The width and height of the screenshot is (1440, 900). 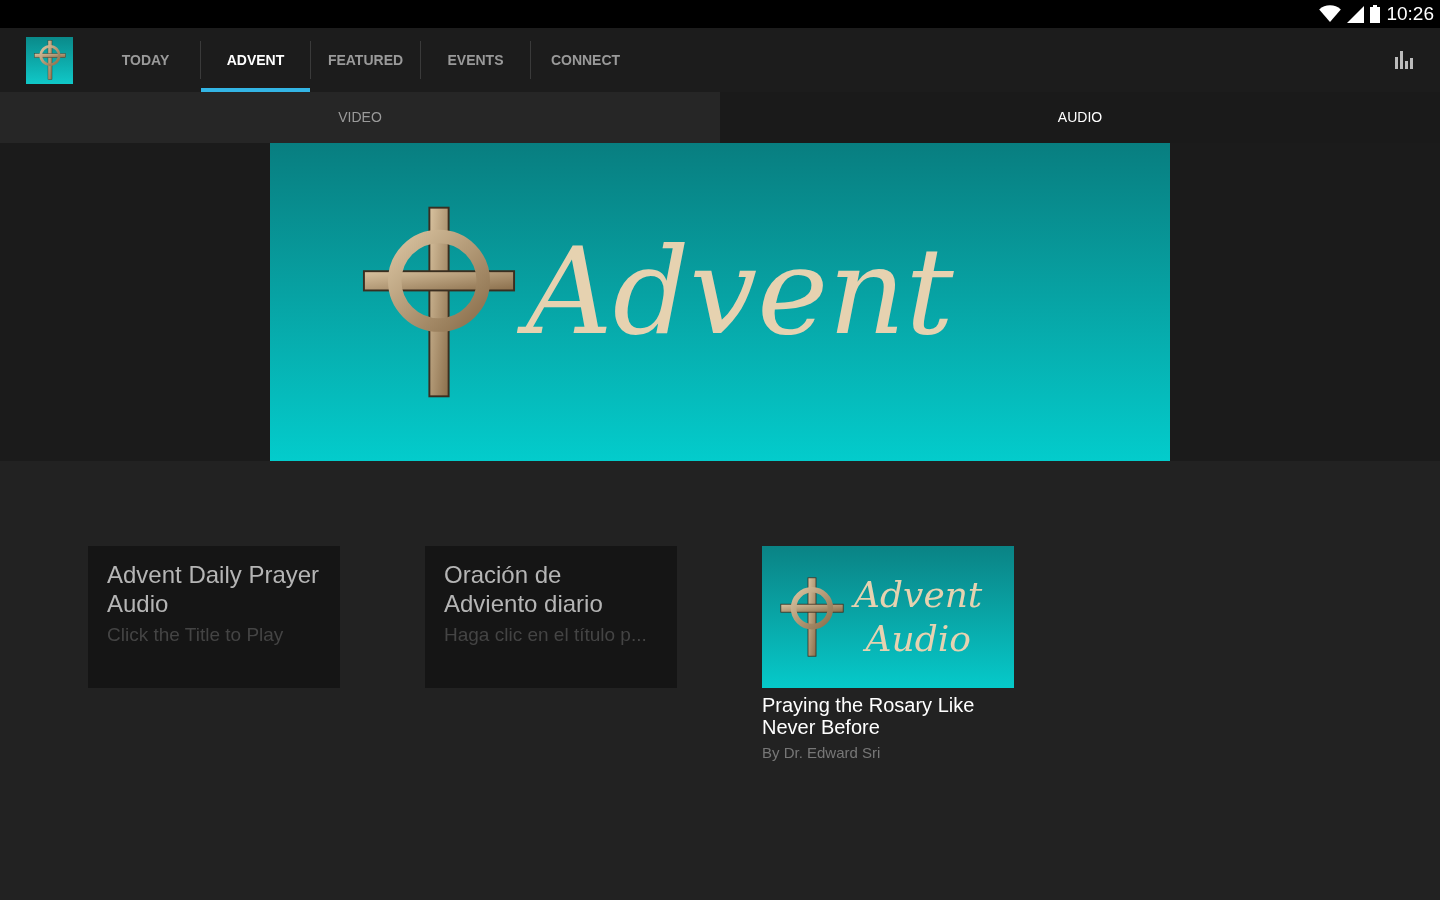 I want to click on nav-tab: EVENTS, so click(x=475, y=60).